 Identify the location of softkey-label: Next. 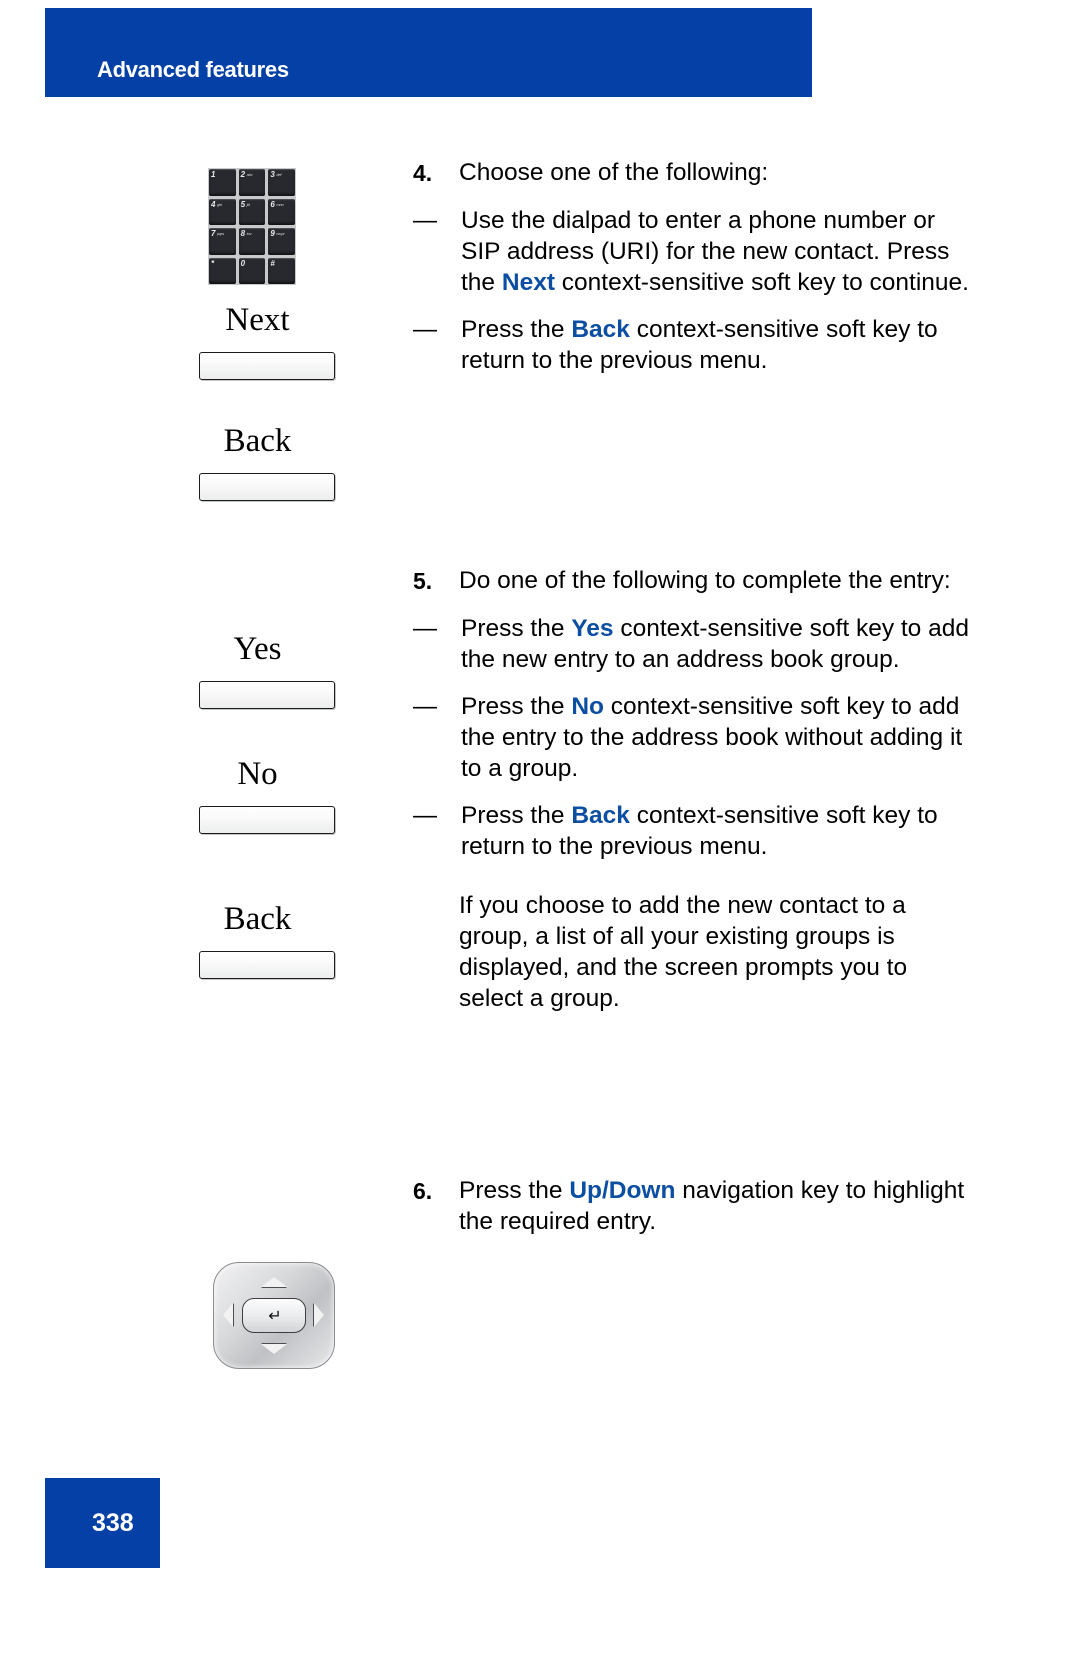
(257, 320).